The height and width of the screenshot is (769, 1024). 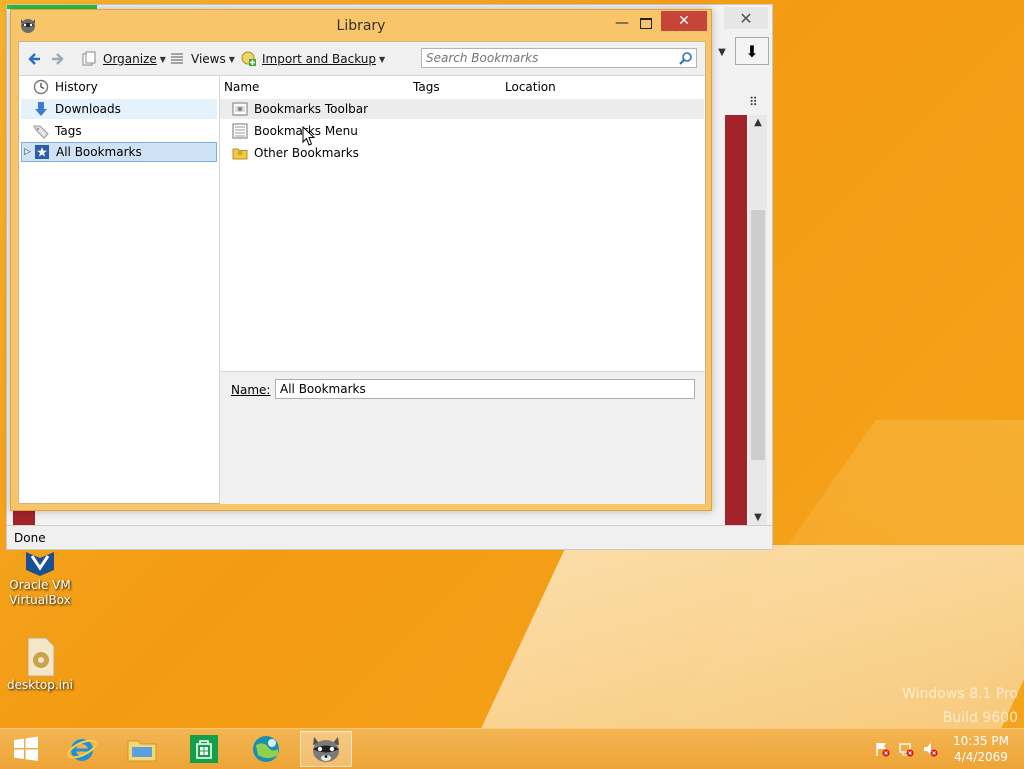 I want to click on sidebar-item-history: History, so click(x=119, y=87).